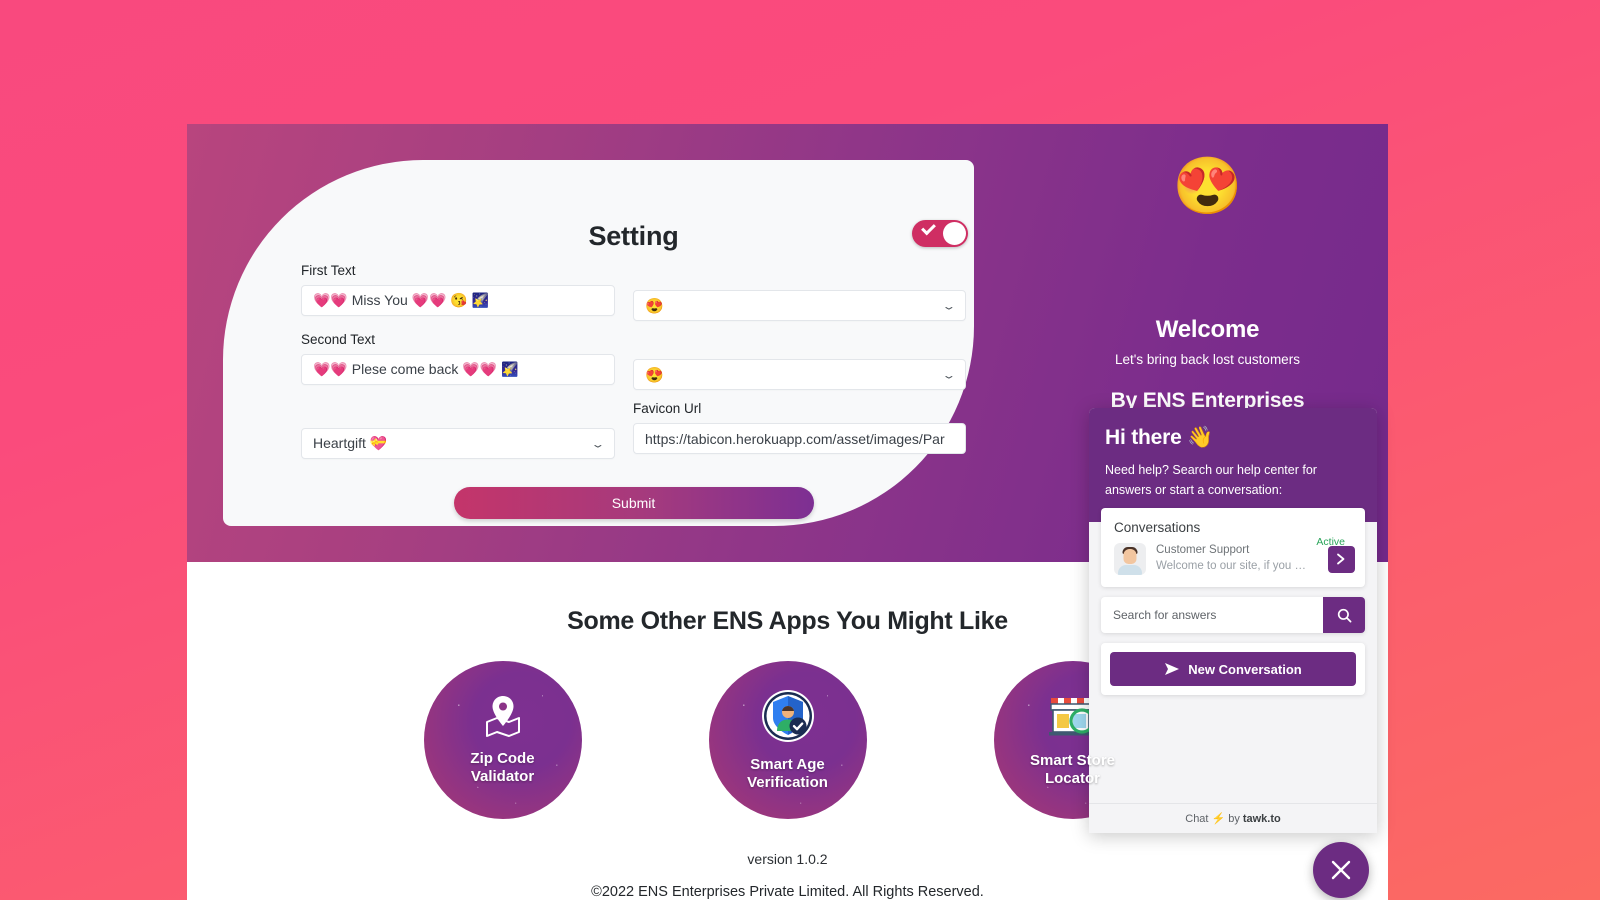  I want to click on help-search-panel, so click(1233, 615).